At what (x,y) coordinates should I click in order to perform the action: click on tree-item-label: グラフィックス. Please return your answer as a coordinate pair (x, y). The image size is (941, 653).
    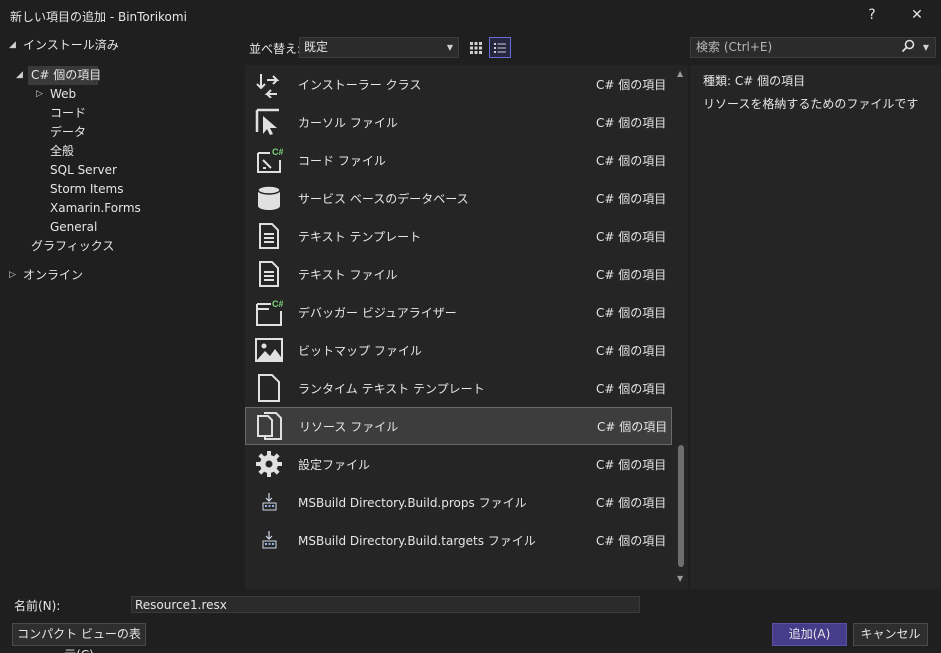
    Looking at the image, I should click on (73, 246).